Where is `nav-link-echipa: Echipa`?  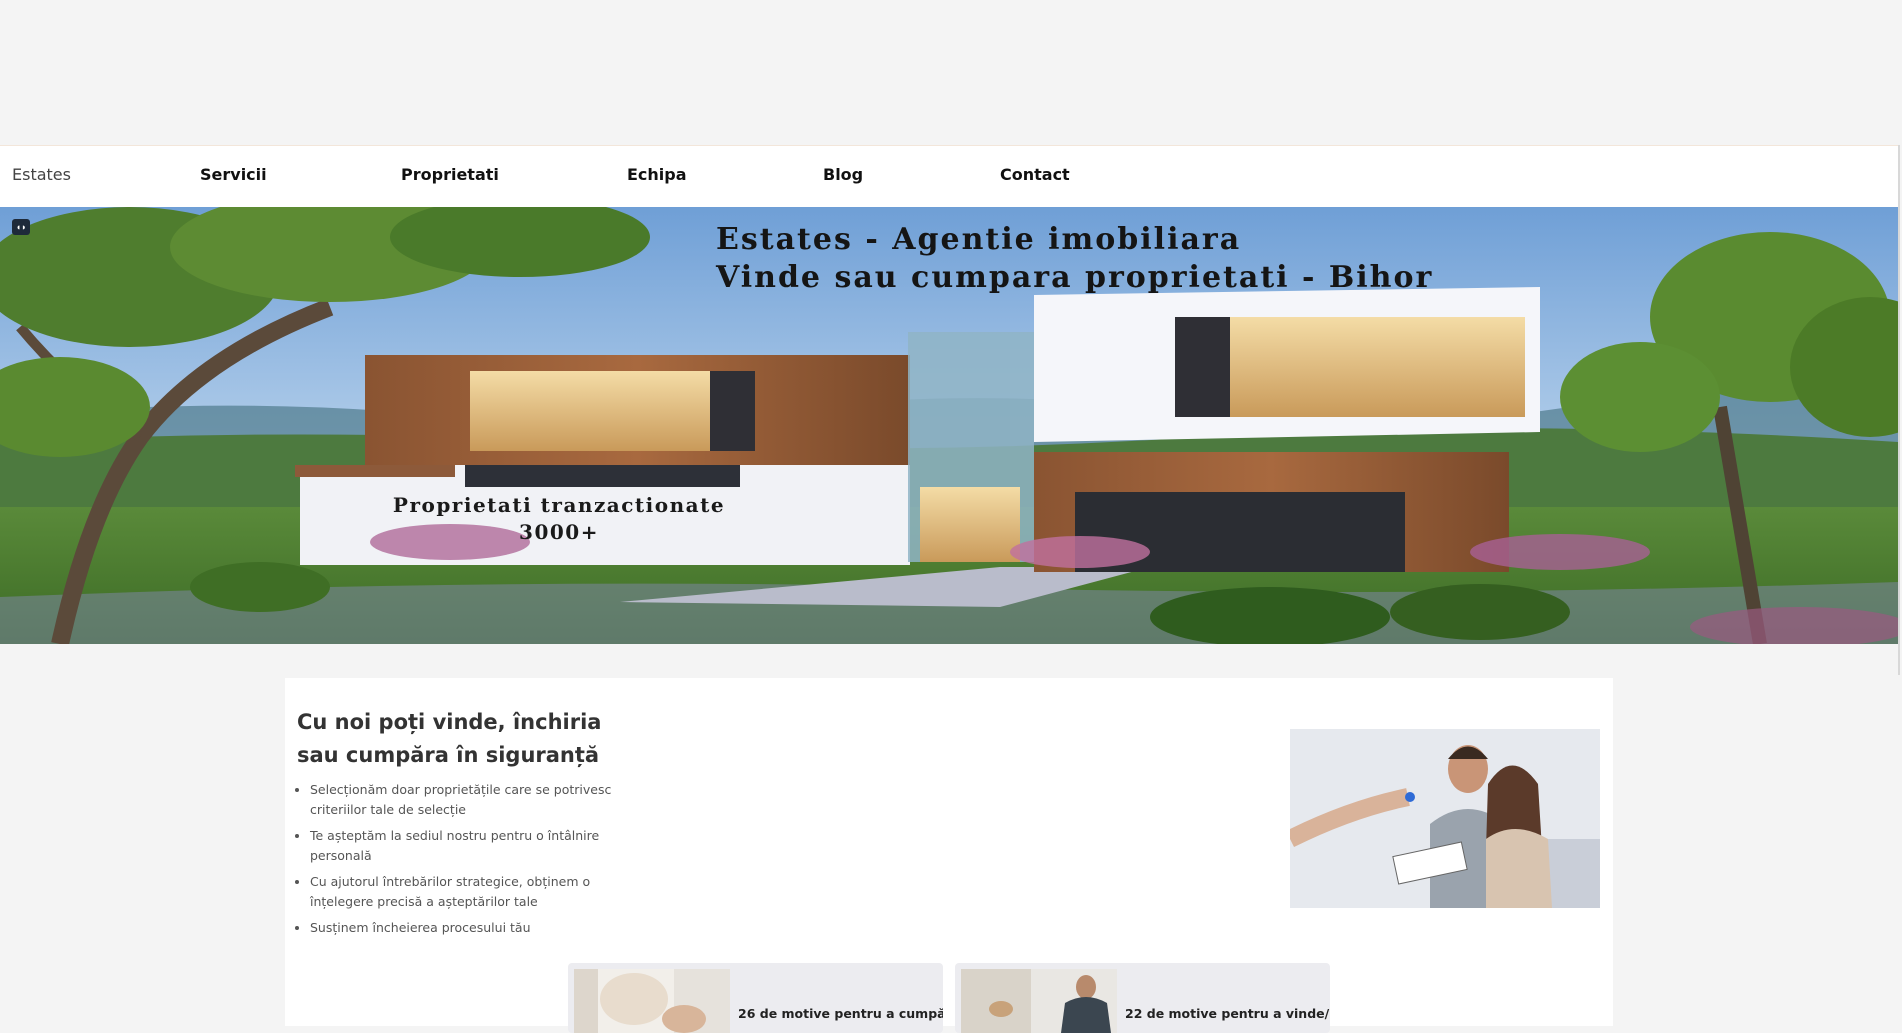
nav-link-echipa: Echipa is located at coordinates (657, 174).